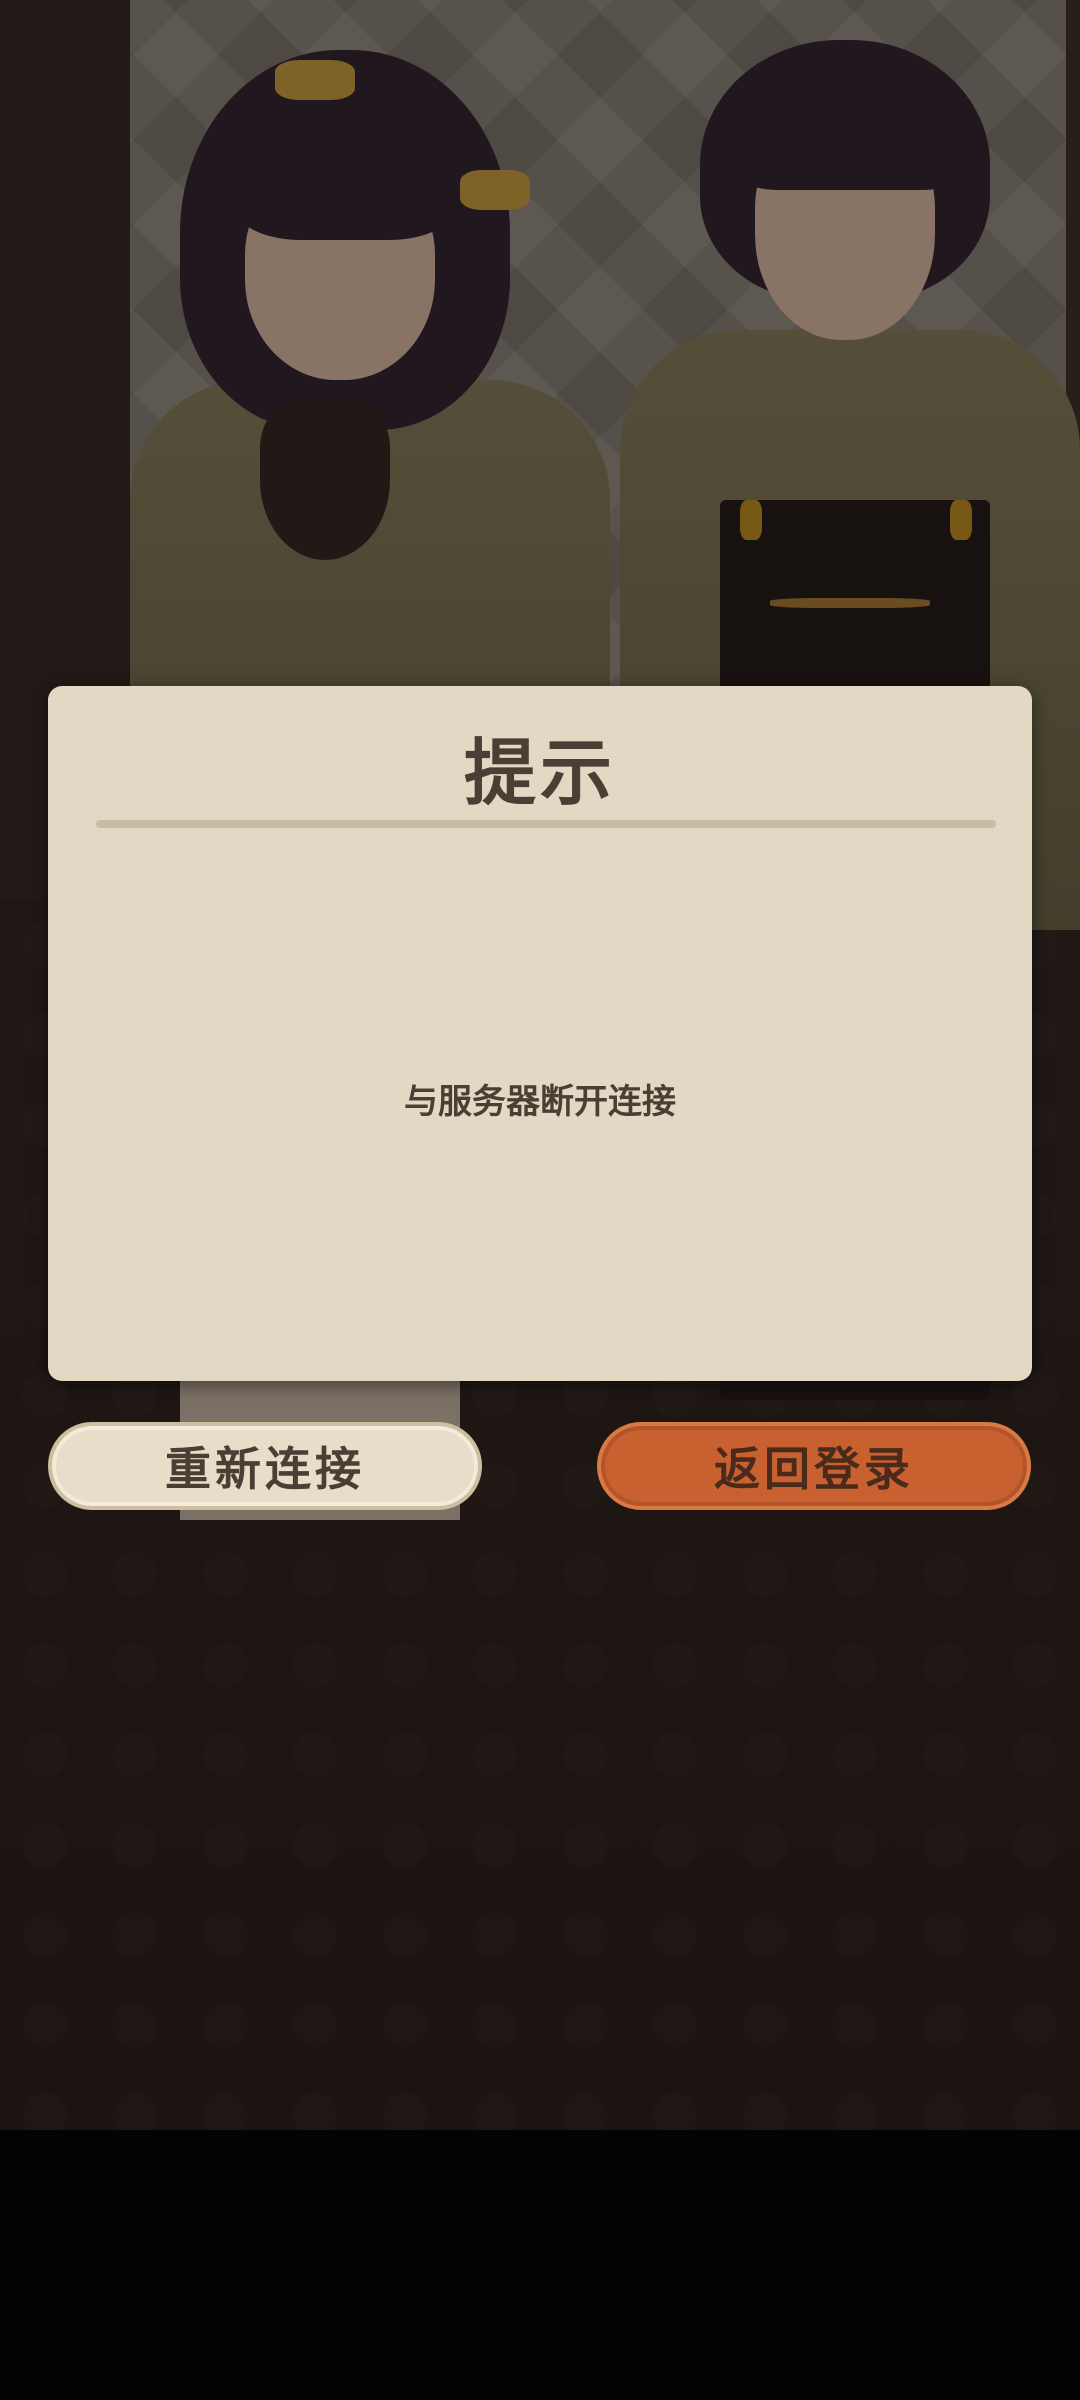  Describe the element at coordinates (539, 773) in the screenshot. I see `dialog-title: 提示` at that location.